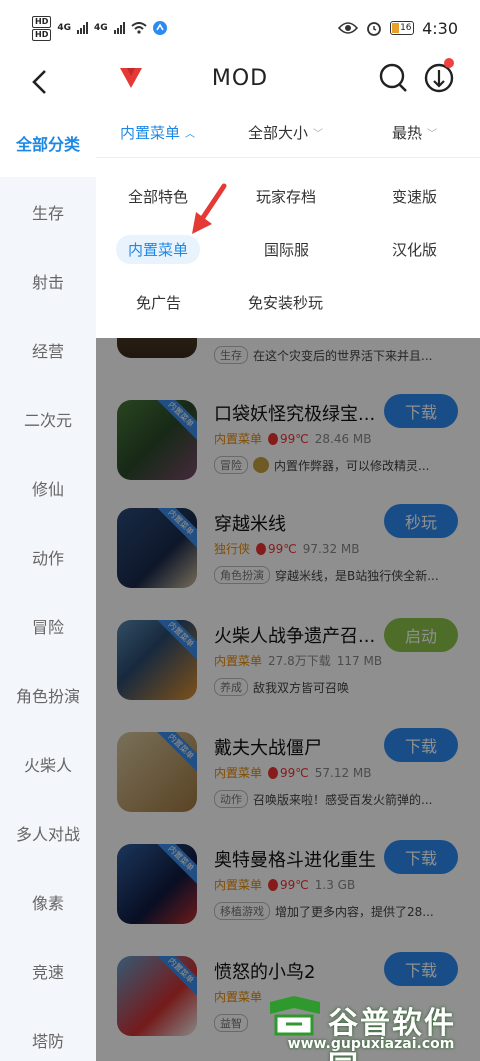 This screenshot has width=480, height=1061. Describe the element at coordinates (48, 694) in the screenshot. I see `sidebar-item-rpg: 角色扮演` at that location.